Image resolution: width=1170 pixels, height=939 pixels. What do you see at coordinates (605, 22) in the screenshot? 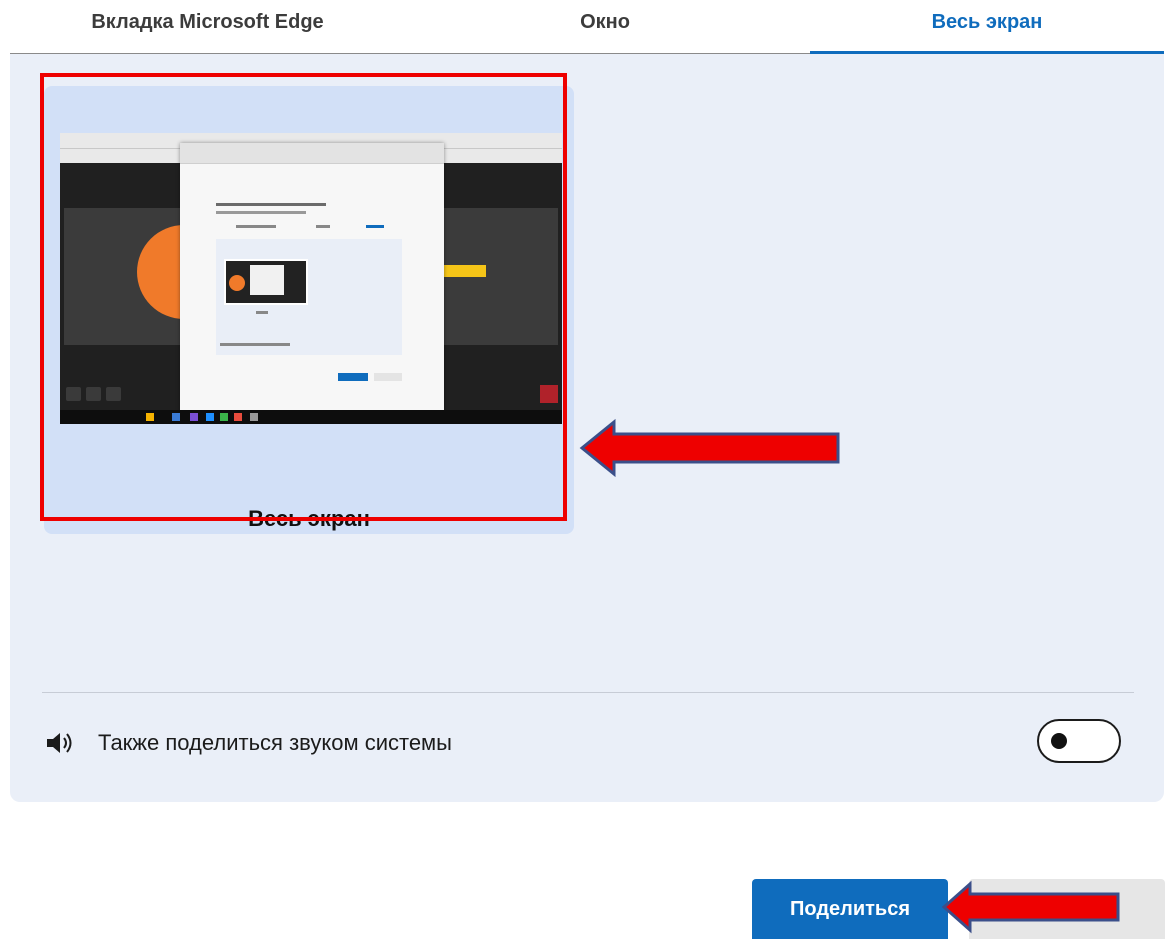
I see `tab-label: Окно` at bounding box center [605, 22].